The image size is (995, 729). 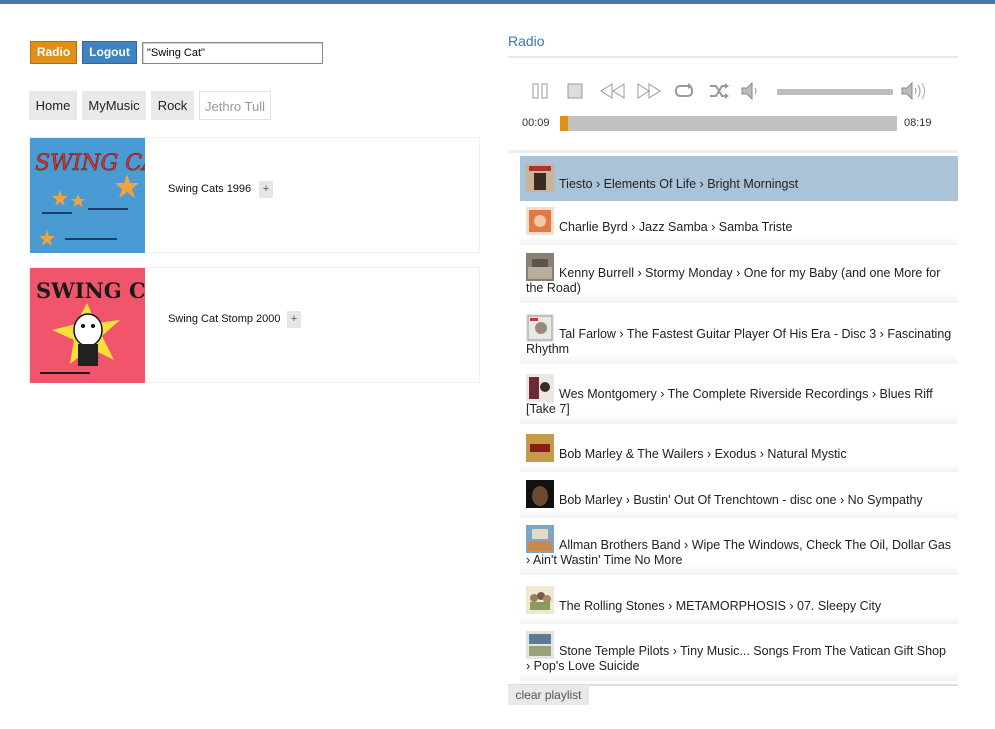 What do you see at coordinates (676, 227) in the screenshot?
I see `track-text: Charlie Byrd › Jazz Samba › Samba Triste` at bounding box center [676, 227].